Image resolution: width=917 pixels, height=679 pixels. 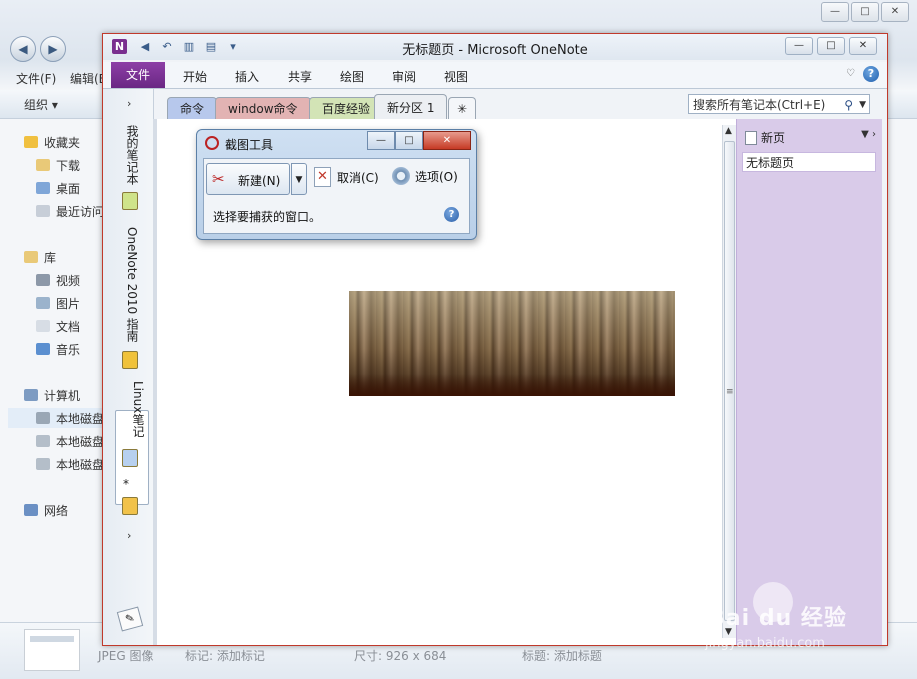 I want to click on onenote-window-buttons: — □ ✕, so click(x=831, y=46).